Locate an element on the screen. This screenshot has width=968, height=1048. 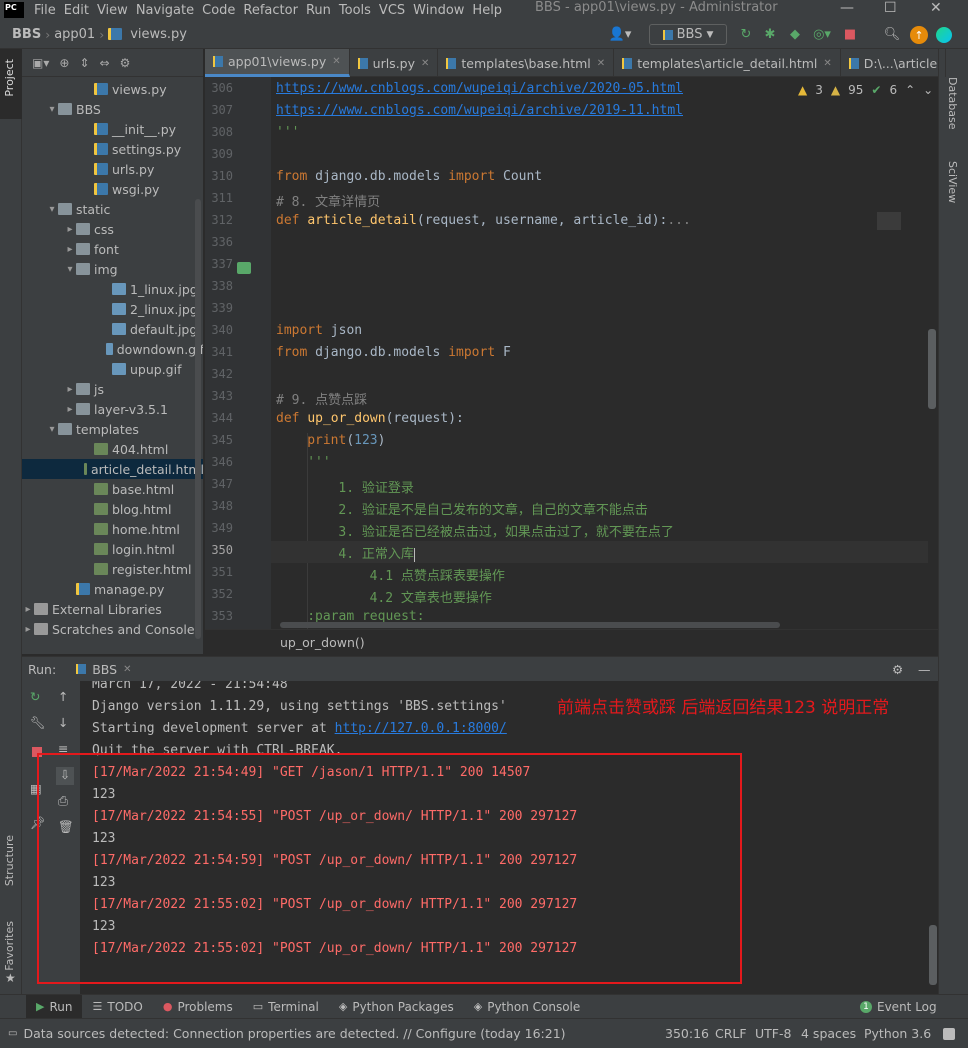
soft-wrap-icon: ≡ is located at coordinates (63, 748).